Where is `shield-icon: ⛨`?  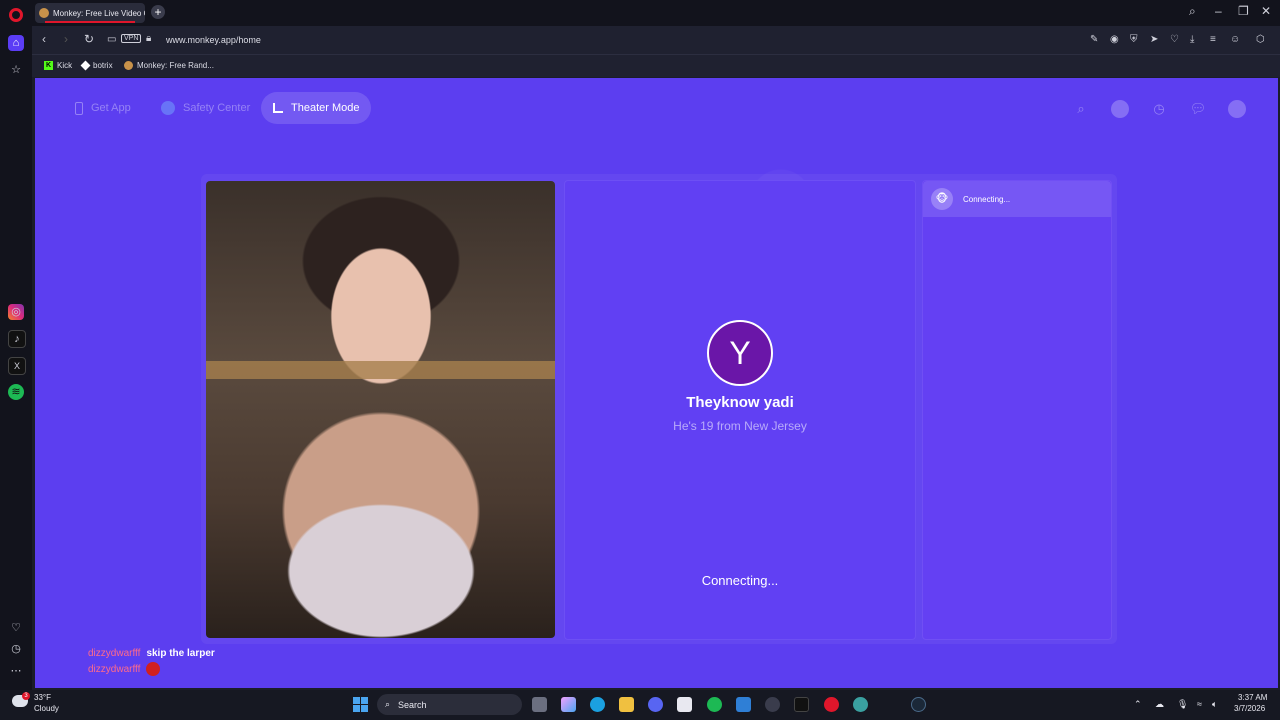 shield-icon: ⛨ is located at coordinates (1134, 39).